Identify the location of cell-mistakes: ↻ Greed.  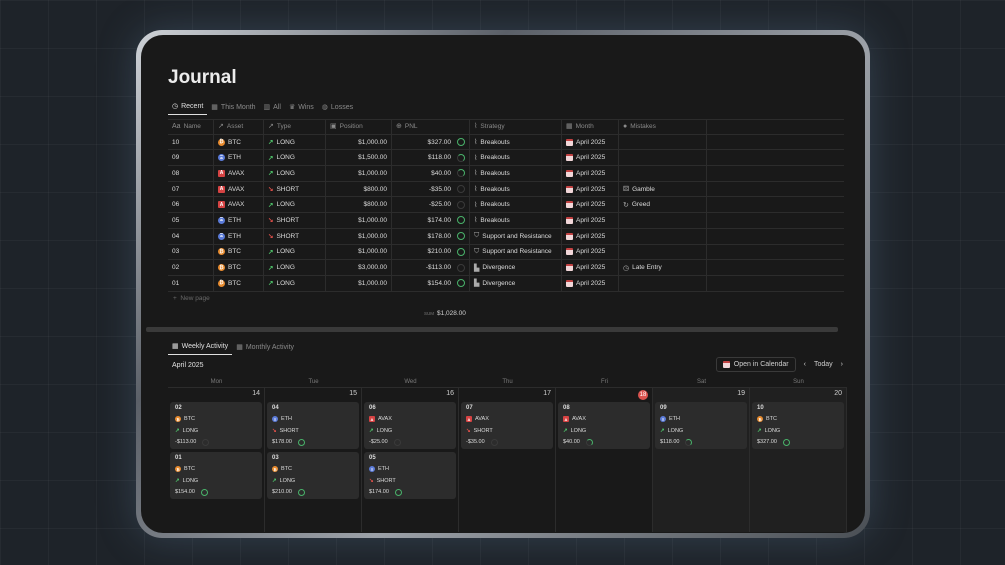
(663, 205).